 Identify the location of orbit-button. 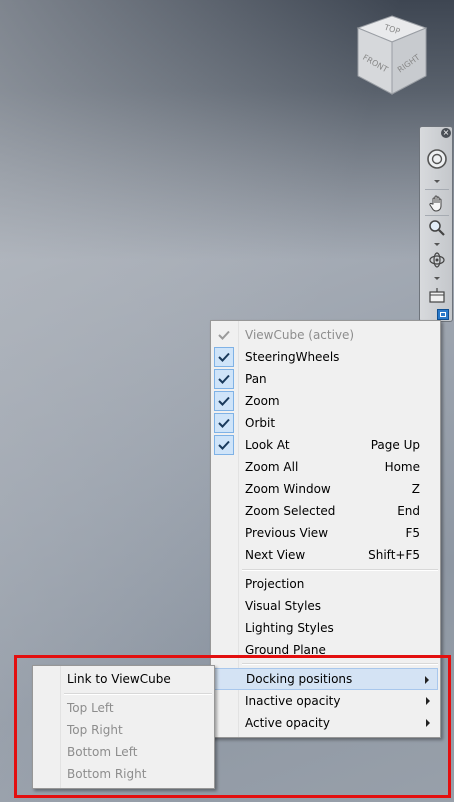
(437, 260).